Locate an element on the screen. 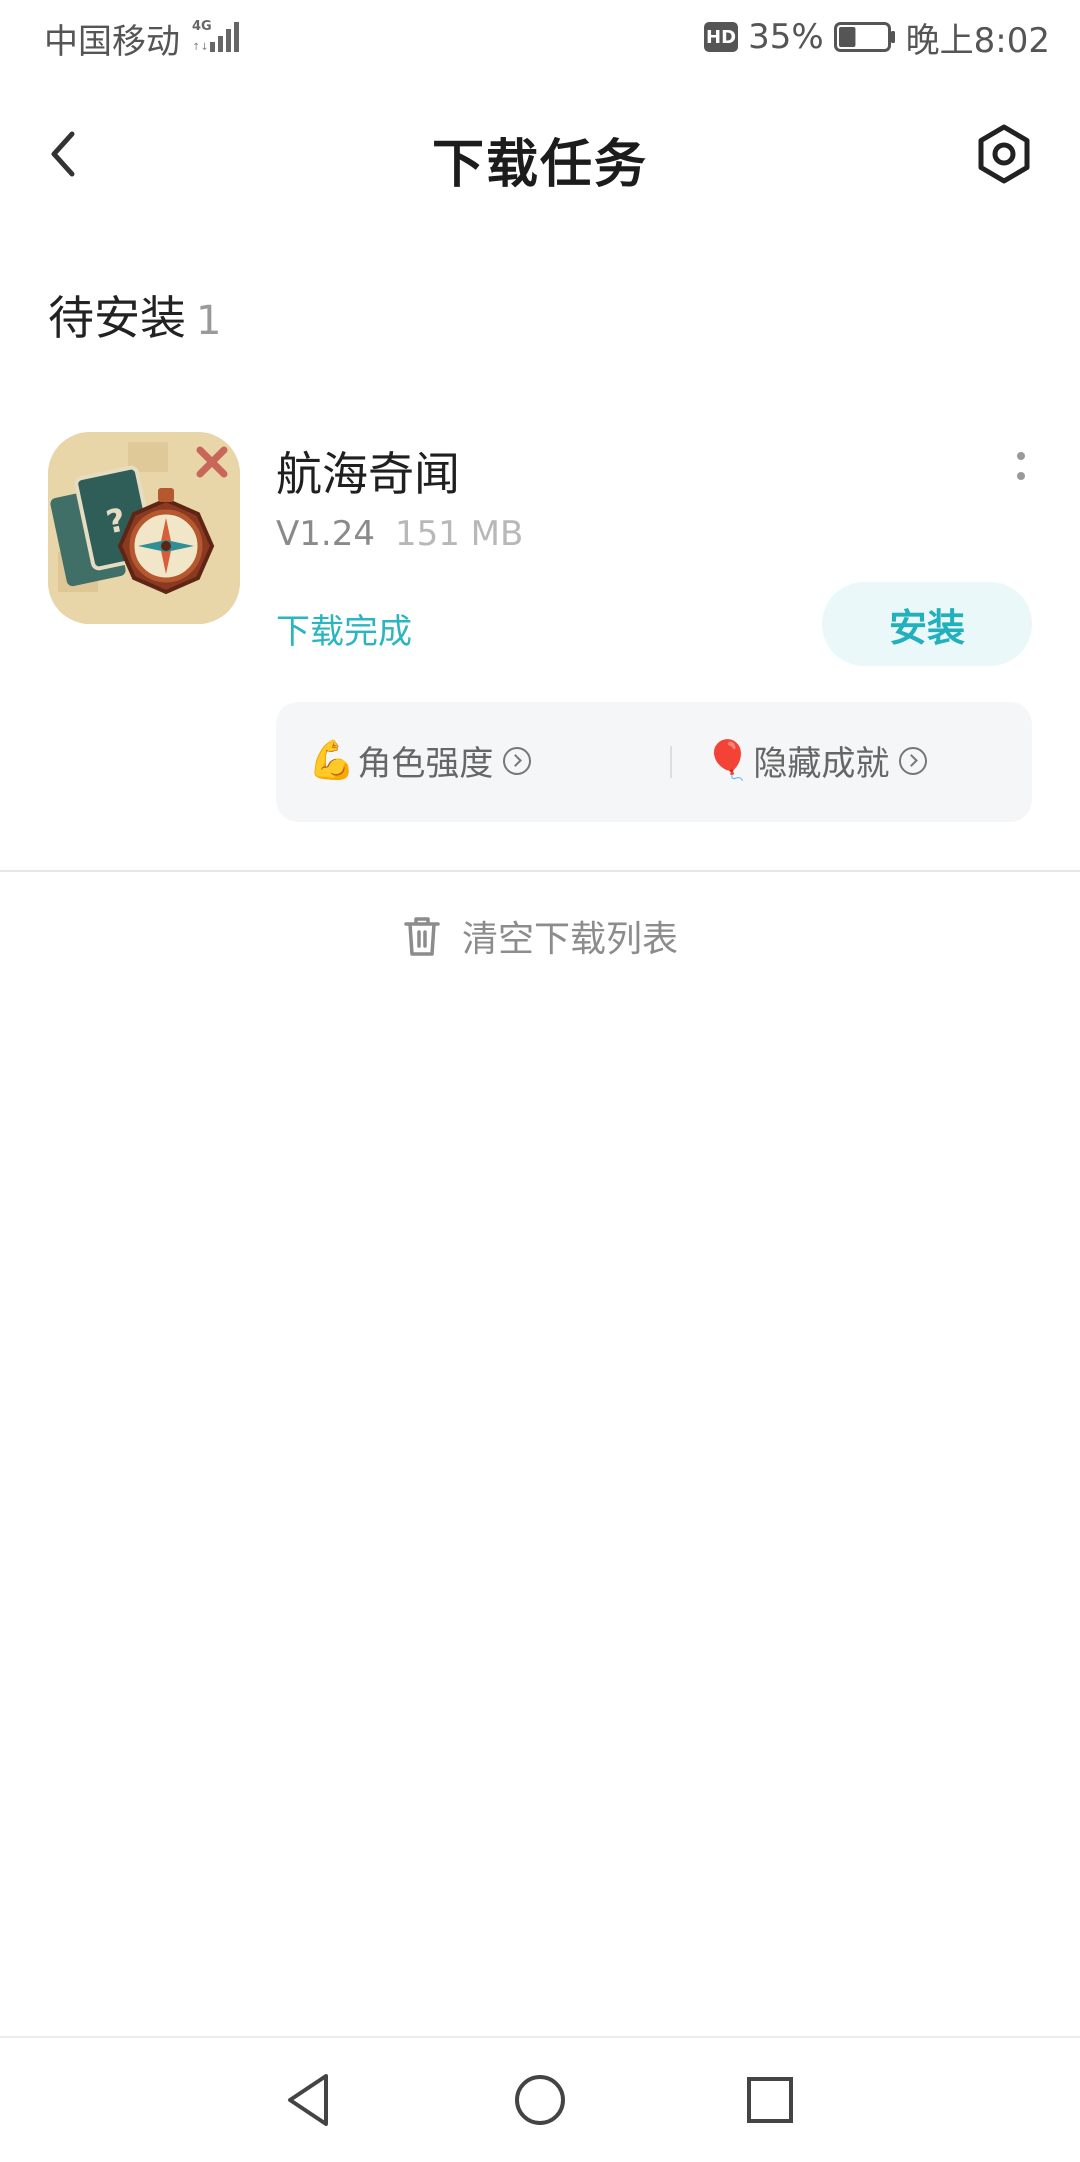 The height and width of the screenshot is (2162, 1080). tag-hidden-achievements: 🎈 隐藏成就 is located at coordinates (816, 760).